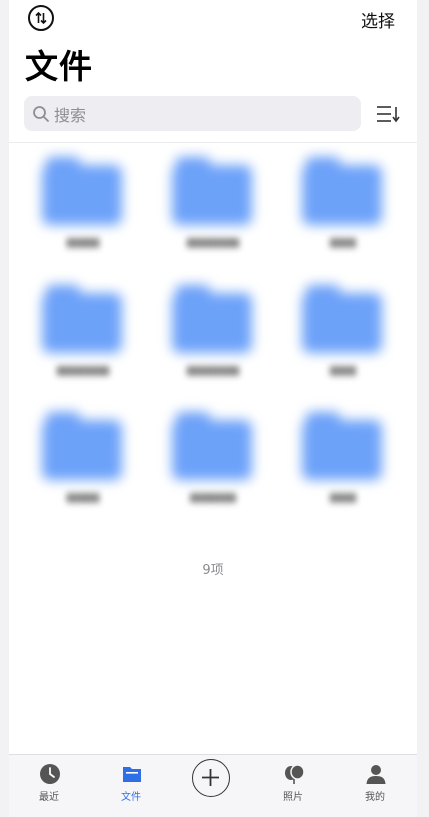 The height and width of the screenshot is (817, 429). What do you see at coordinates (41, 18) in the screenshot?
I see `sort-swap-icon` at bounding box center [41, 18].